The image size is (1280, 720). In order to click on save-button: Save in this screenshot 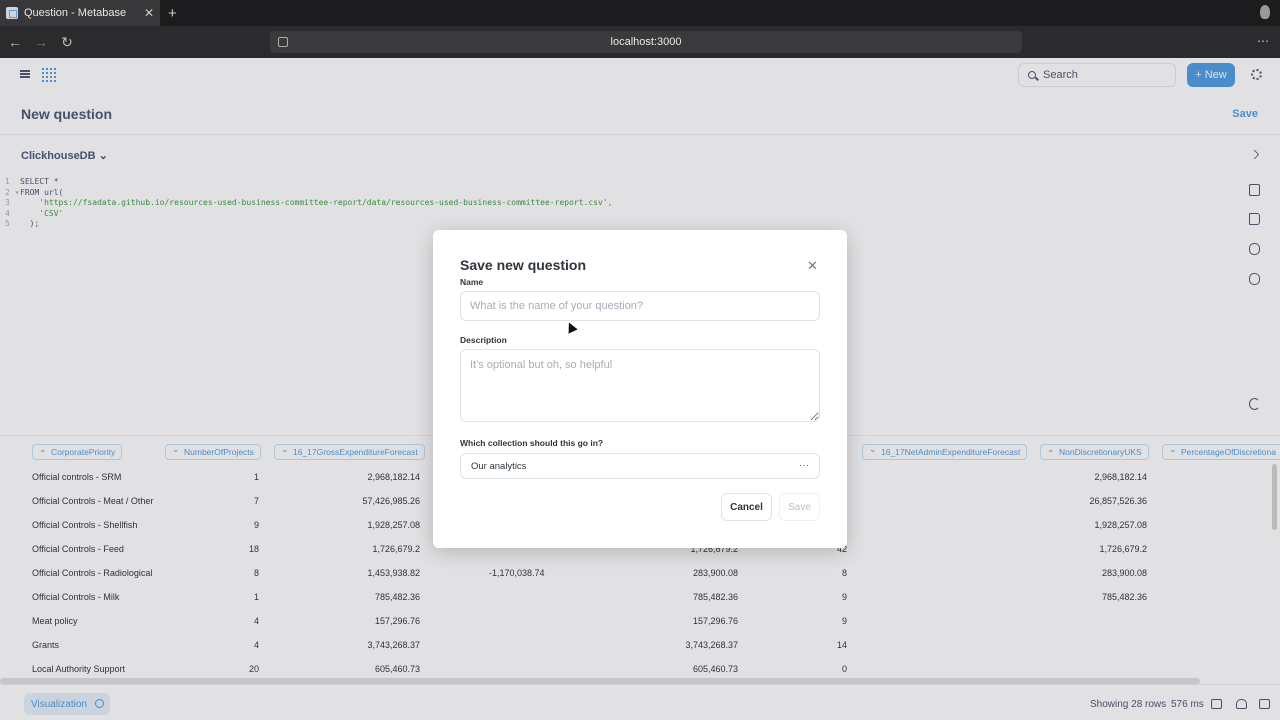, I will do `click(799, 507)`.